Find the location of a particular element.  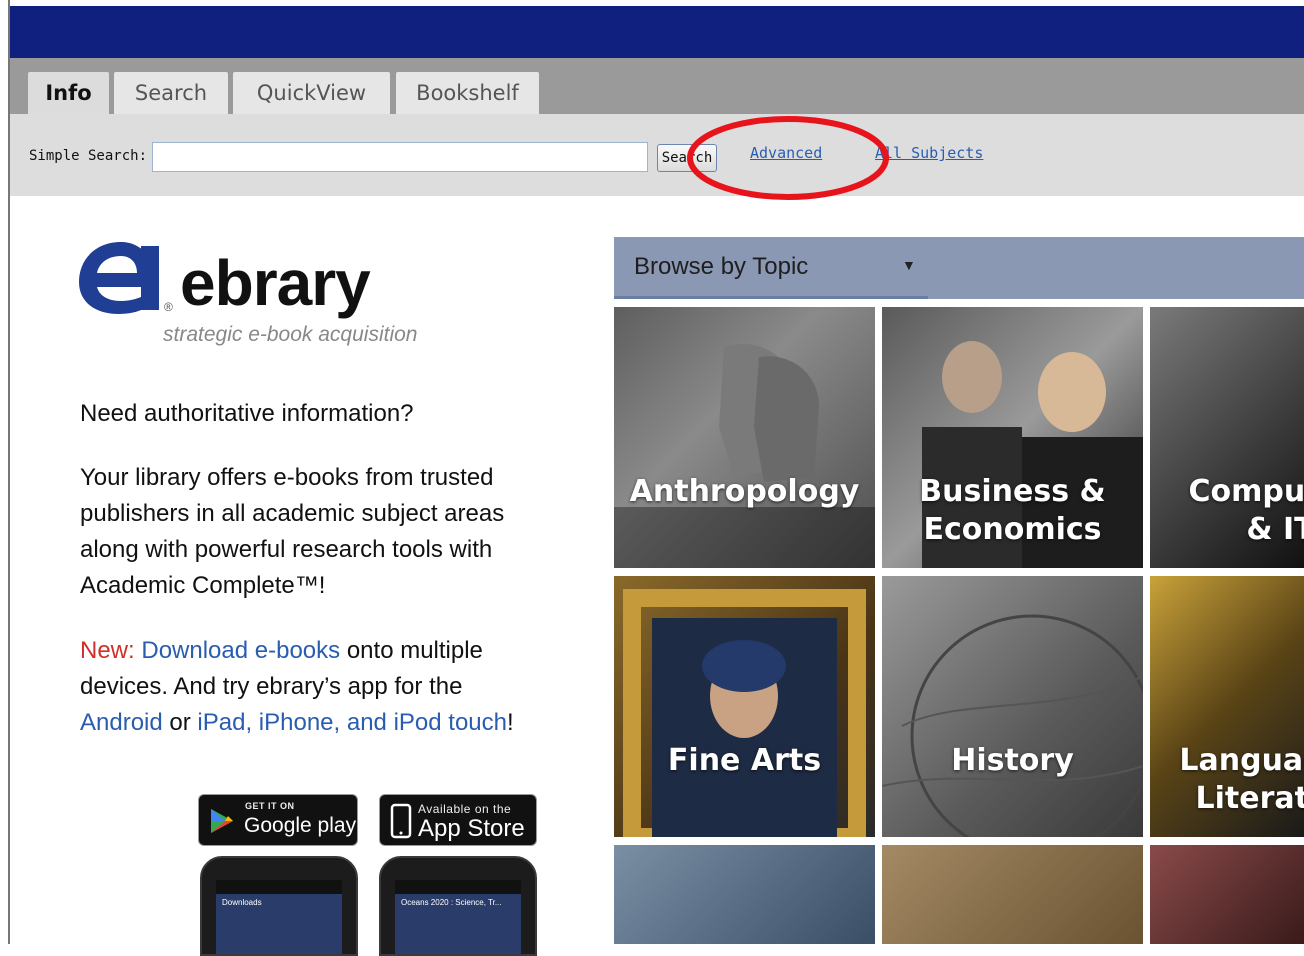

tile-label: History is located at coordinates (1012, 760).